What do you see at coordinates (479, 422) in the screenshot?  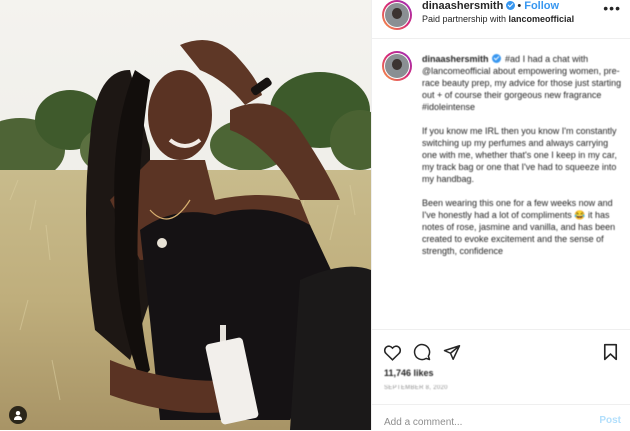 I see `comment-input` at bounding box center [479, 422].